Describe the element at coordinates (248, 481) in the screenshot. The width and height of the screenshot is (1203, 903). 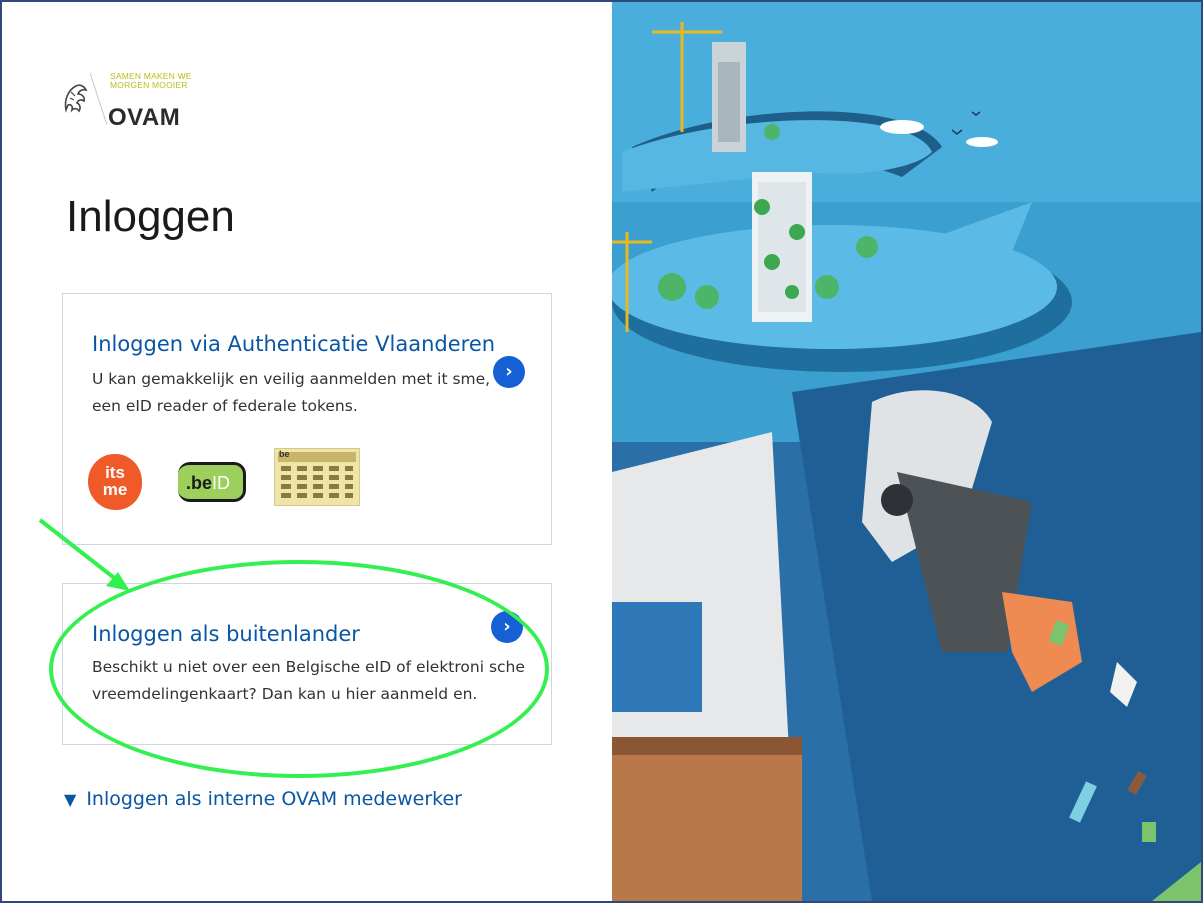
I see `login-method-badges: its me .beID be` at that location.